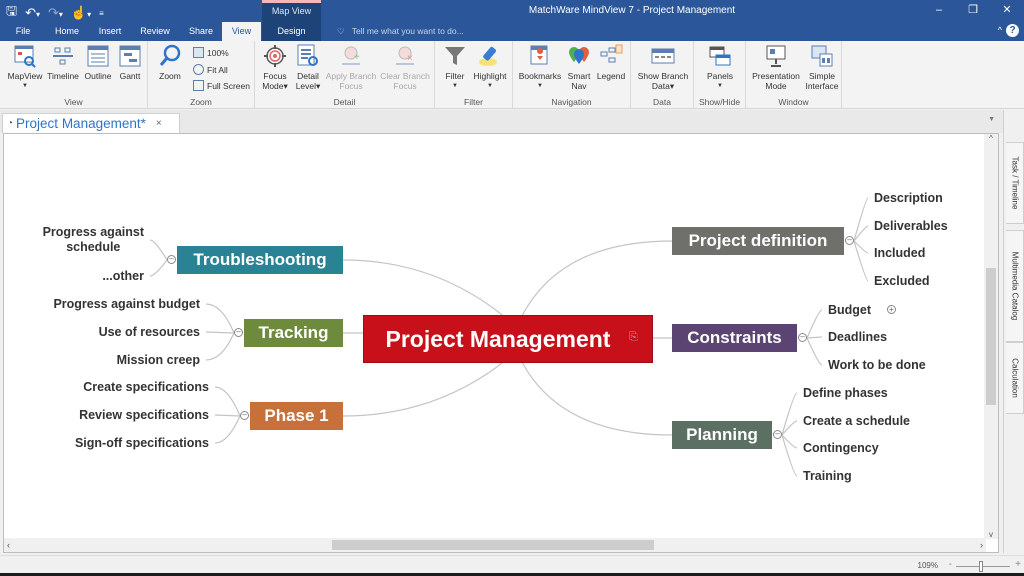 This screenshot has width=1024, height=576. I want to click on zoom-in-icon: +, so click(1018, 564).